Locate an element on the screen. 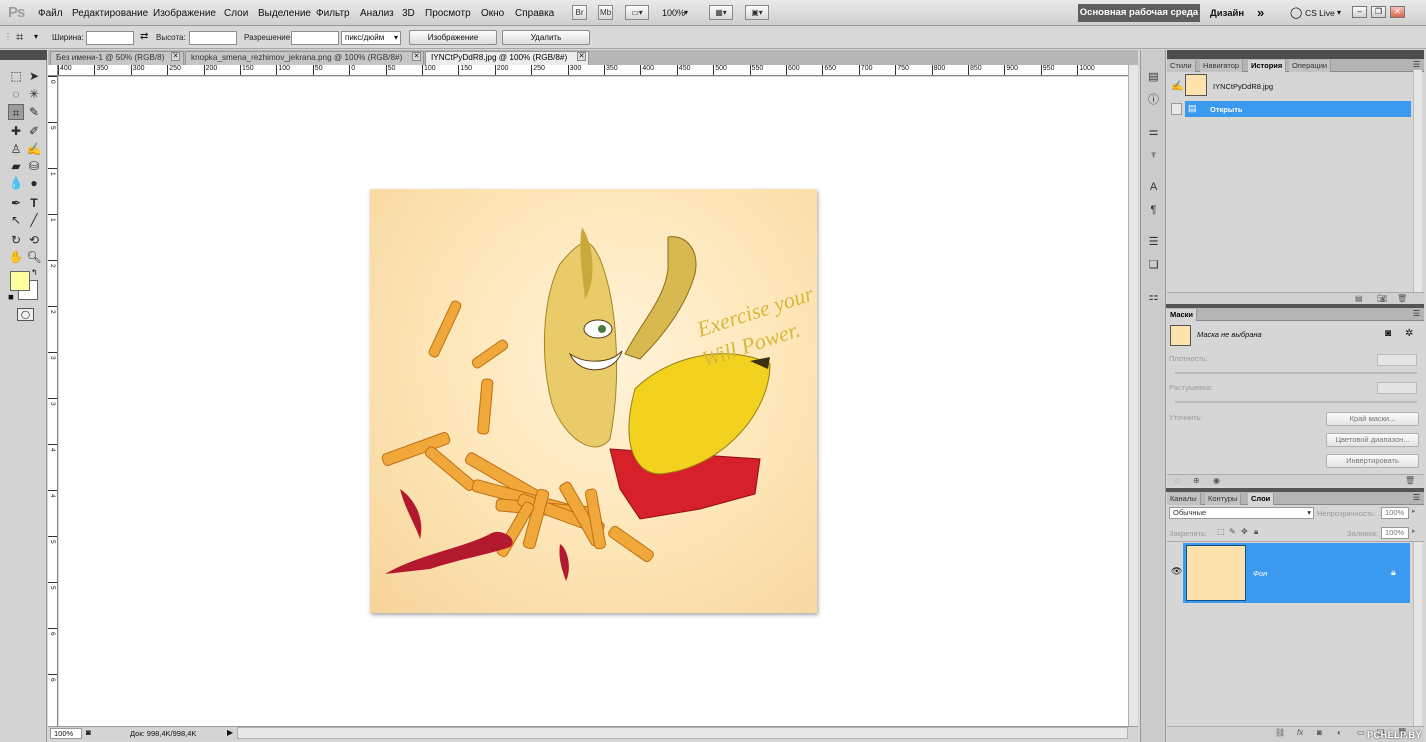  restore-button: ❐ is located at coordinates (1378, 12).